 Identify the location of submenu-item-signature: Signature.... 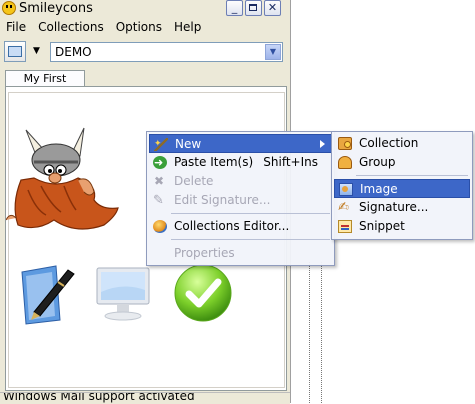
(402, 207).